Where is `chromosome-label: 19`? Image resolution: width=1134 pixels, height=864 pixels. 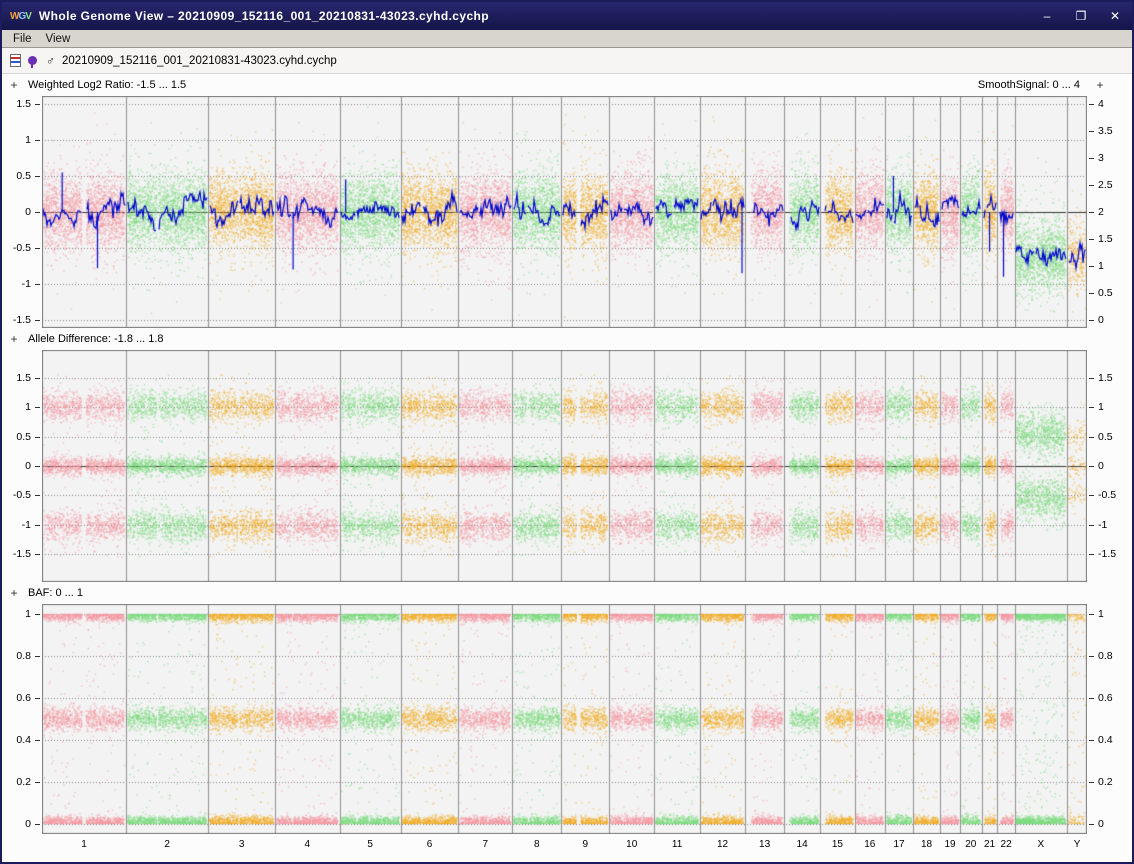 chromosome-label: 19 is located at coordinates (950, 844).